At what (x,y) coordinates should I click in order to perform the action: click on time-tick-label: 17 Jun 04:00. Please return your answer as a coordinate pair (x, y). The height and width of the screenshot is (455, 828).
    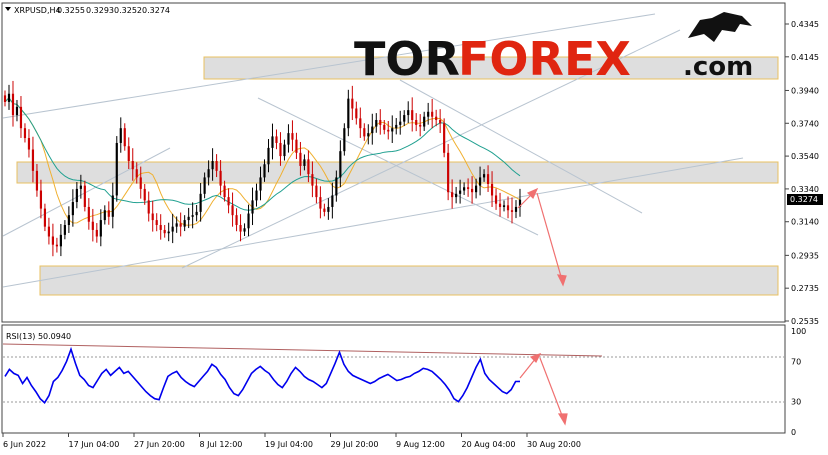
    Looking at the image, I should click on (94, 444).